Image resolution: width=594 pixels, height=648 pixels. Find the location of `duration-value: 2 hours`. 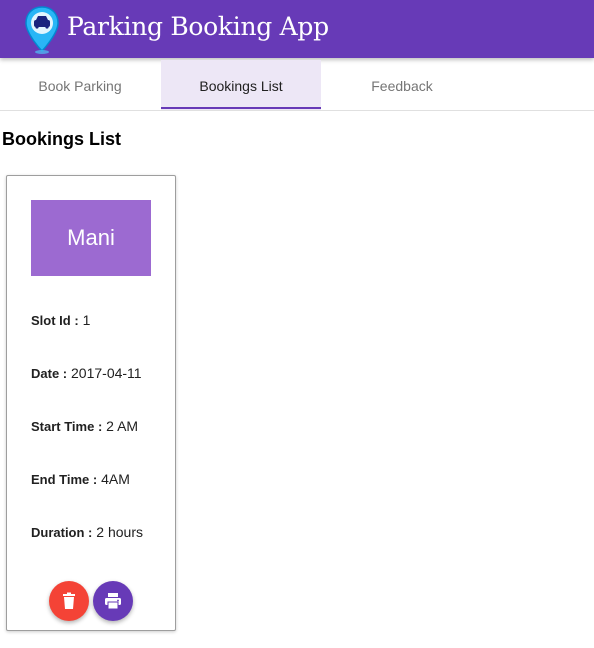

duration-value: 2 hours is located at coordinates (119, 532).